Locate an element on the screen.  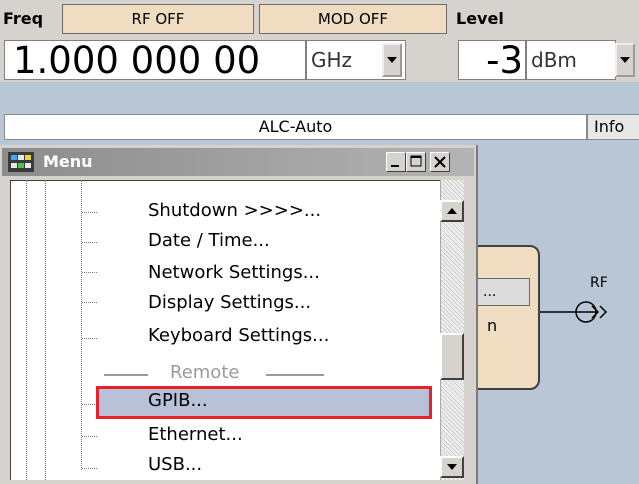
remote-section-label: Remote is located at coordinates (205, 372).